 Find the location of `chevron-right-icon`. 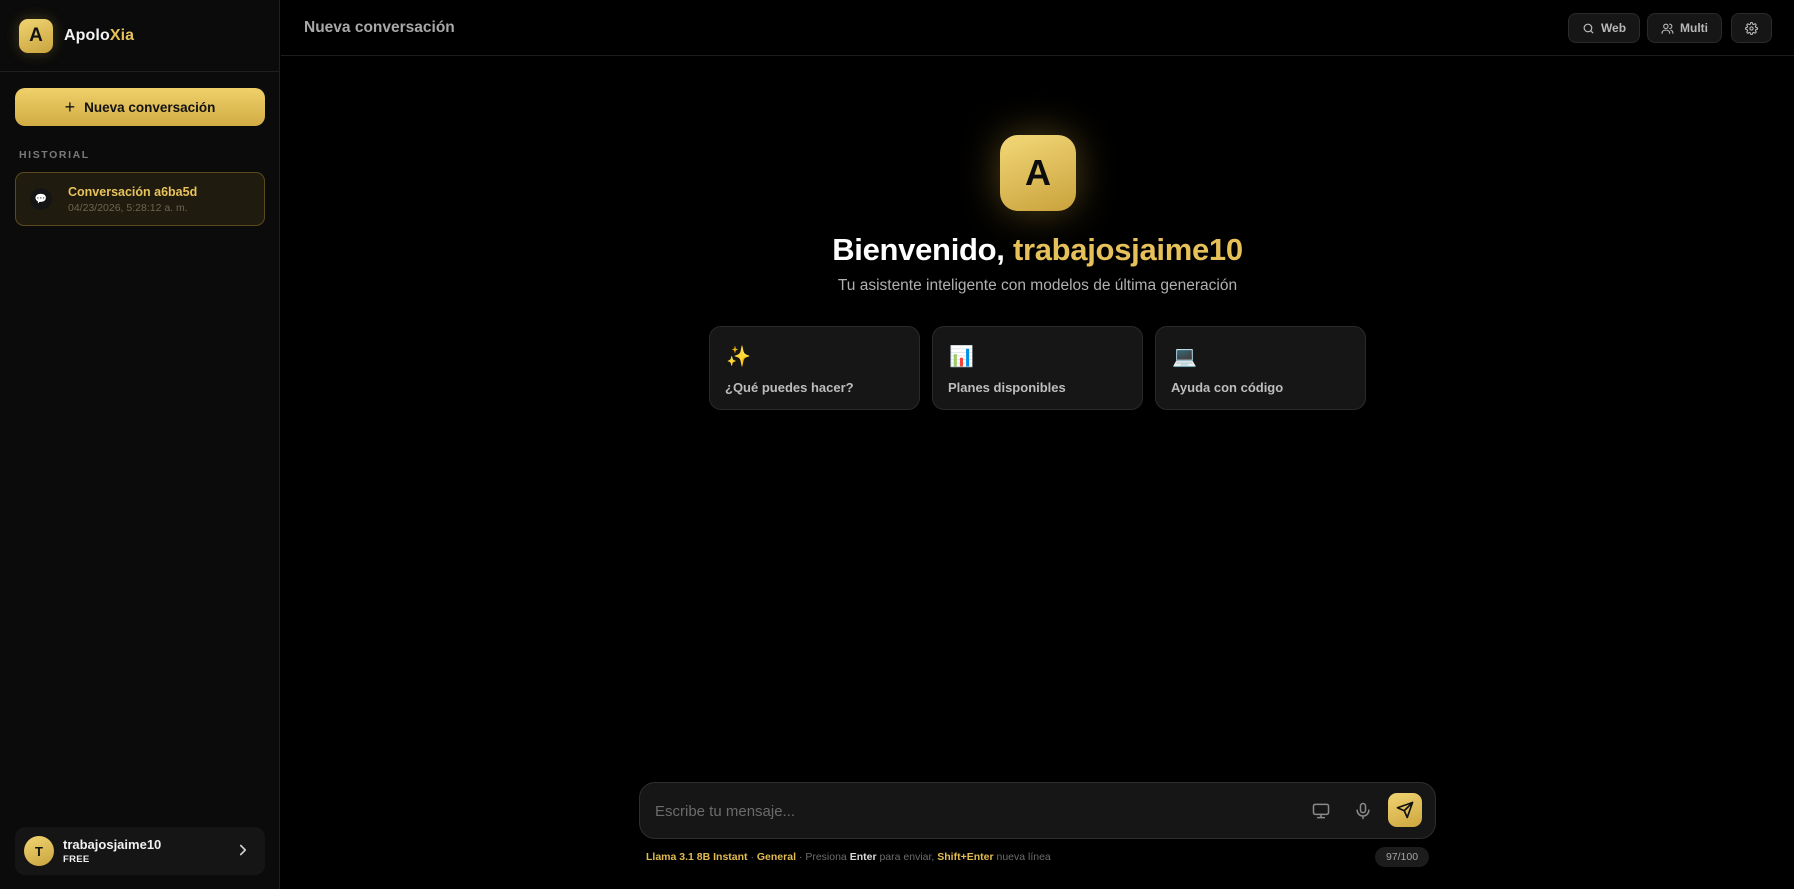

chevron-right-icon is located at coordinates (243, 850).